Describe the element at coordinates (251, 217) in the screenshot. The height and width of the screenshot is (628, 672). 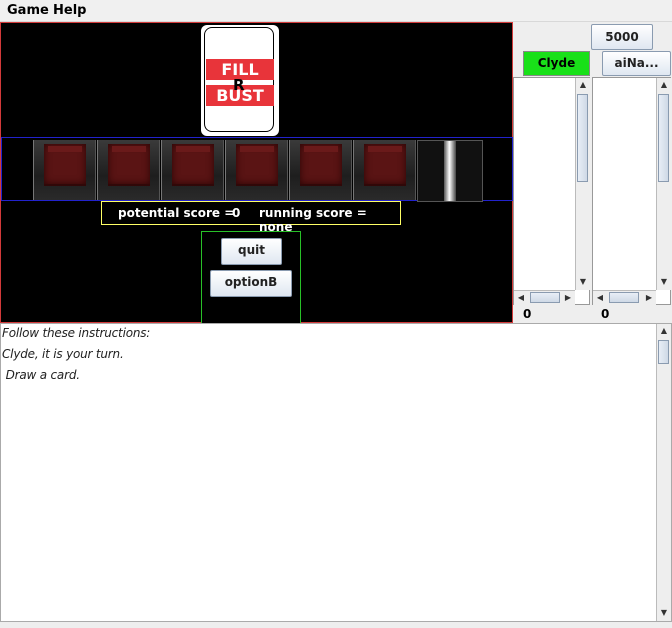
I see `score-display: potential score = 0 running score = none` at that location.